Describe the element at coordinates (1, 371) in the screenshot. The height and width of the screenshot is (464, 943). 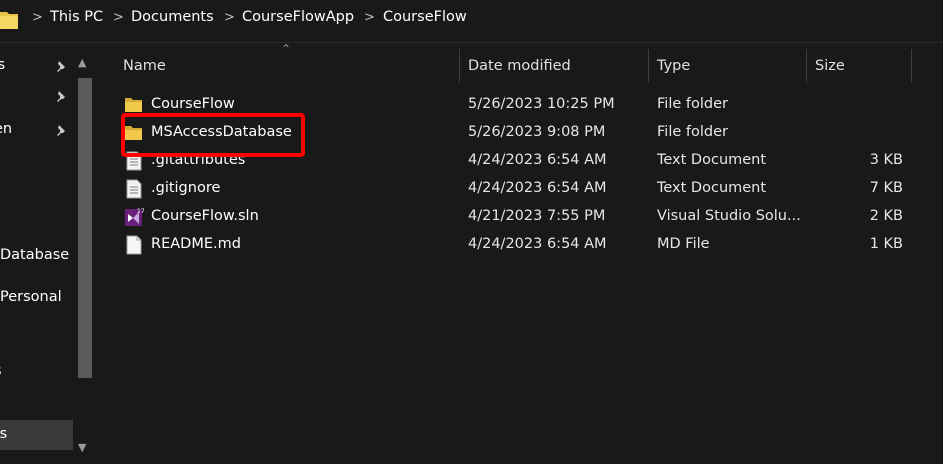
I see `nav-item: s` at that location.